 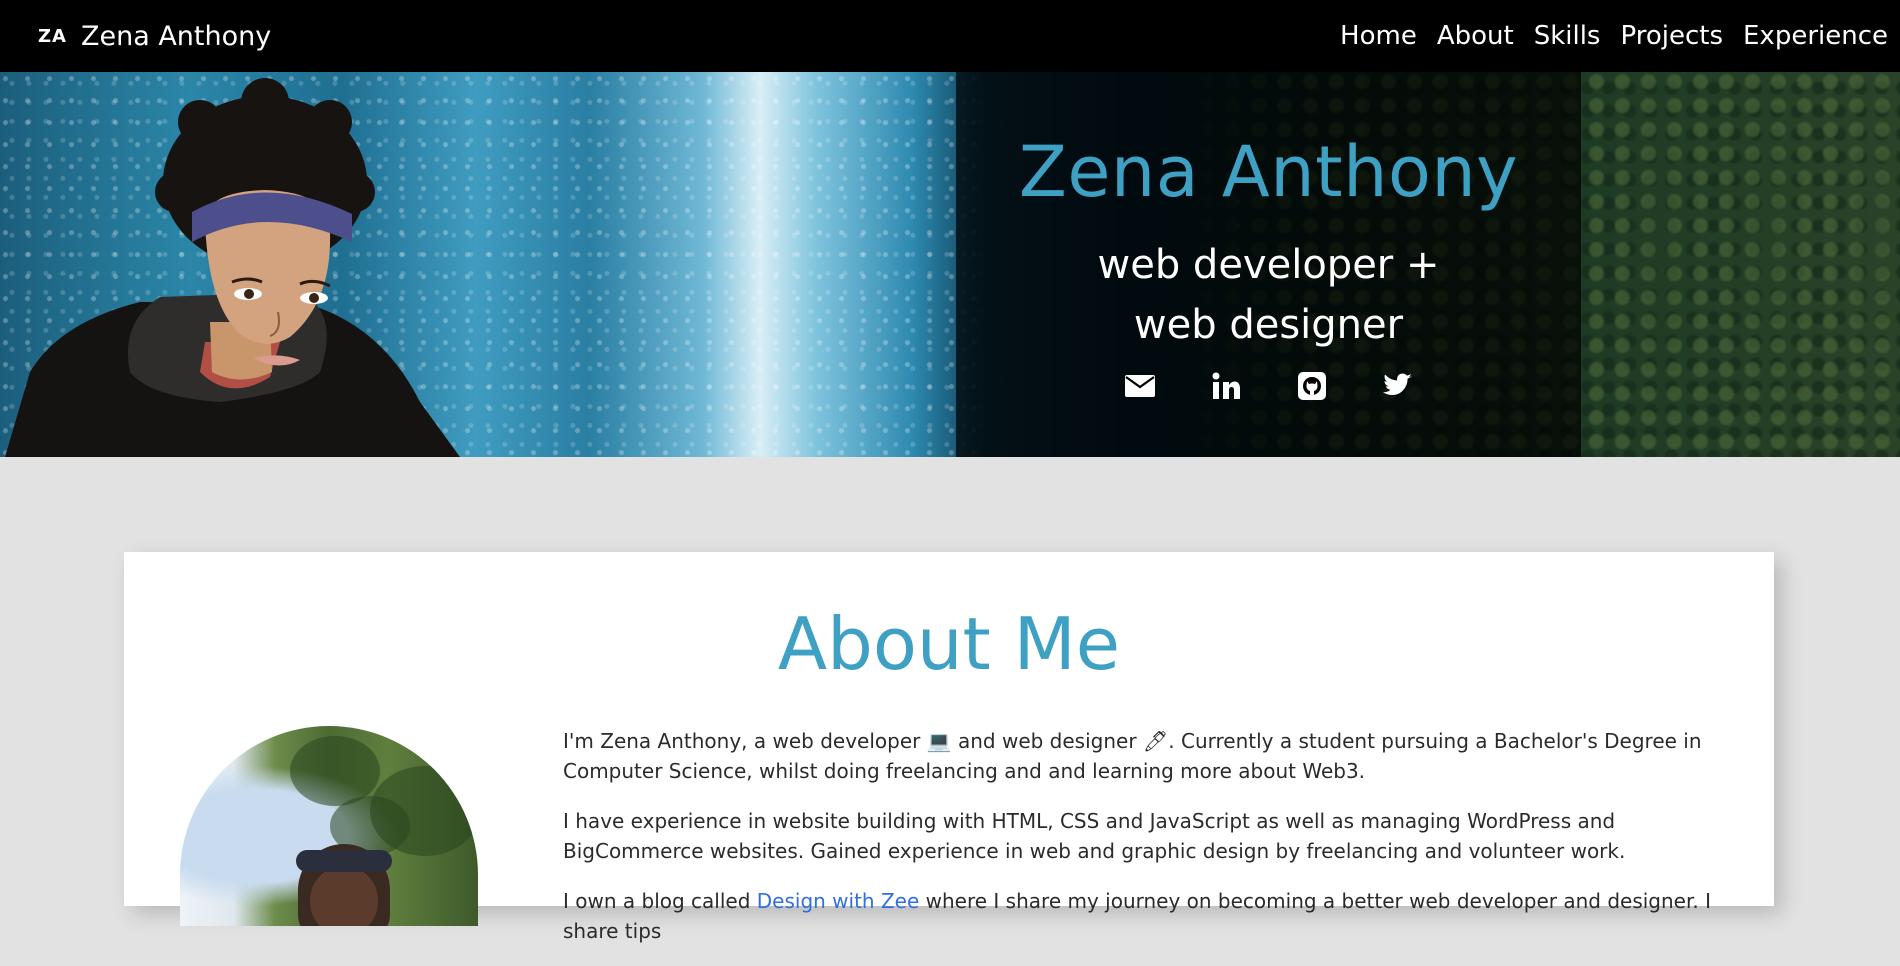 I want to click on social-links, so click(x=1269, y=386).